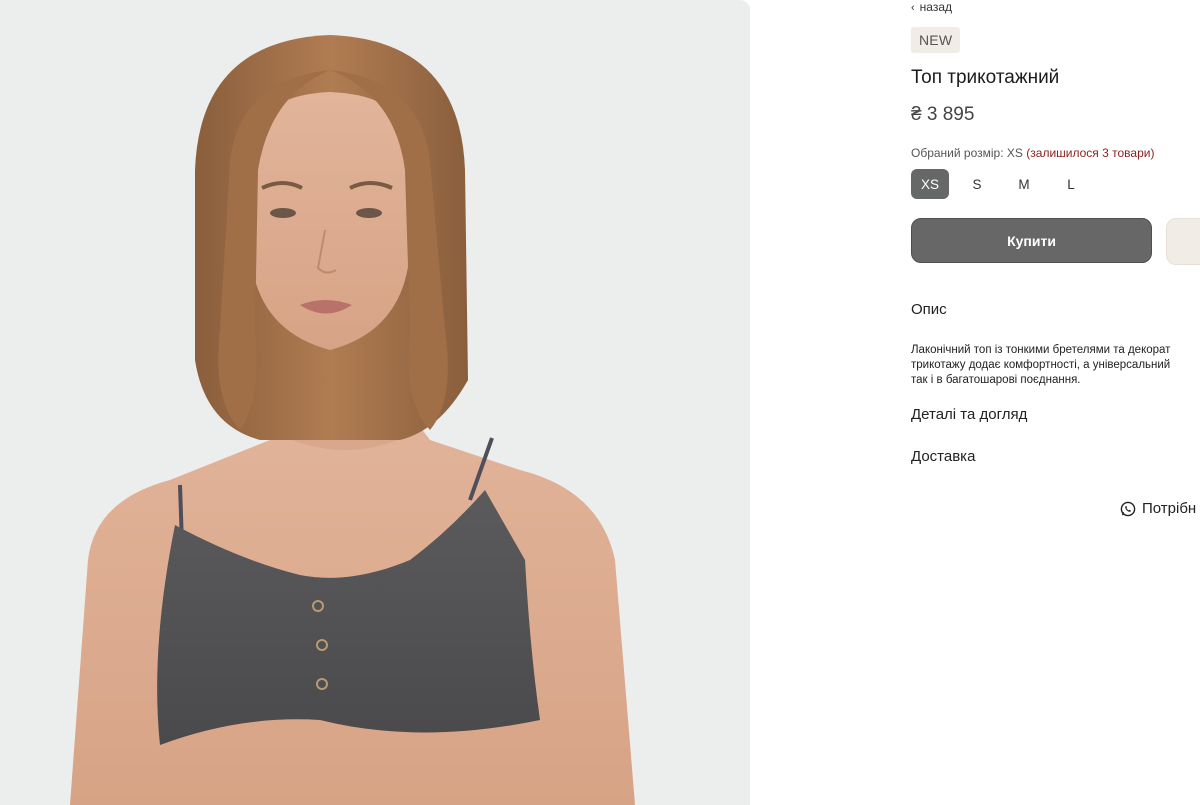  What do you see at coordinates (996, 380) in the screenshot?
I see `description-line: так і в багатошарові поєднання.` at bounding box center [996, 380].